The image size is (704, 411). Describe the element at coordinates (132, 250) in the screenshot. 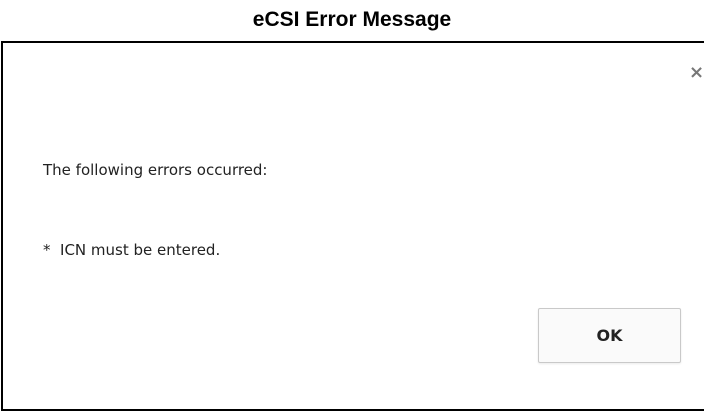

I see `error-item: * ICN must be entered.` at that location.